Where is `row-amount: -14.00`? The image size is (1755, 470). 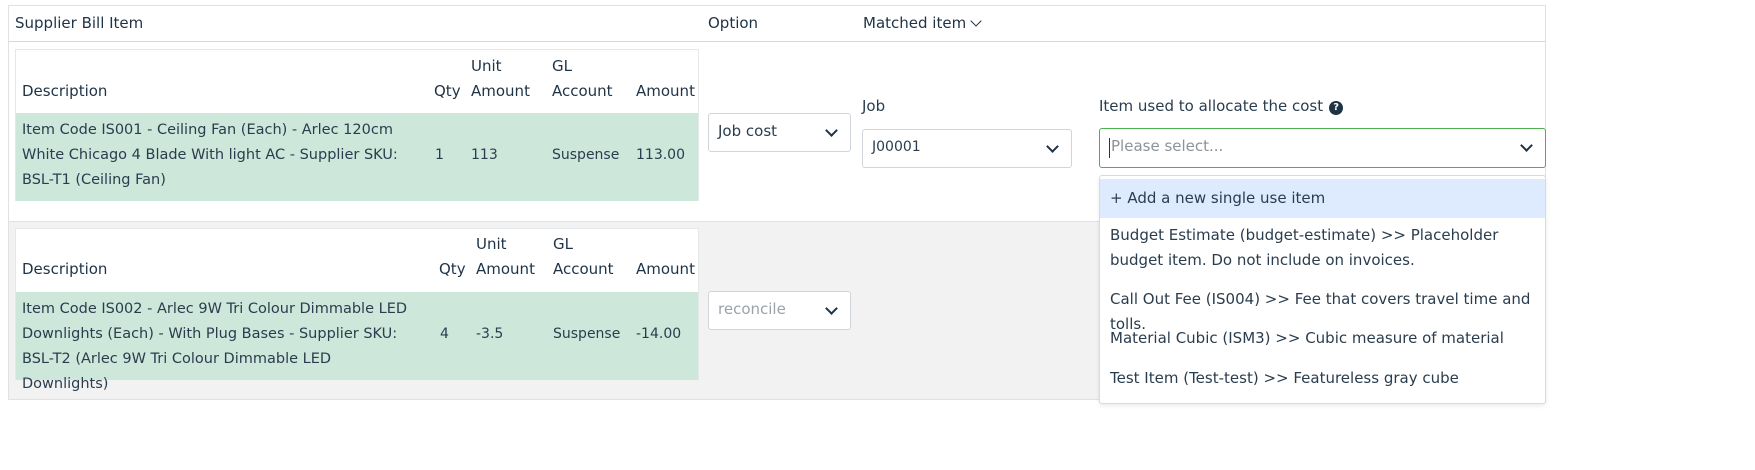
row-amount: -14.00 is located at coordinates (659, 334).